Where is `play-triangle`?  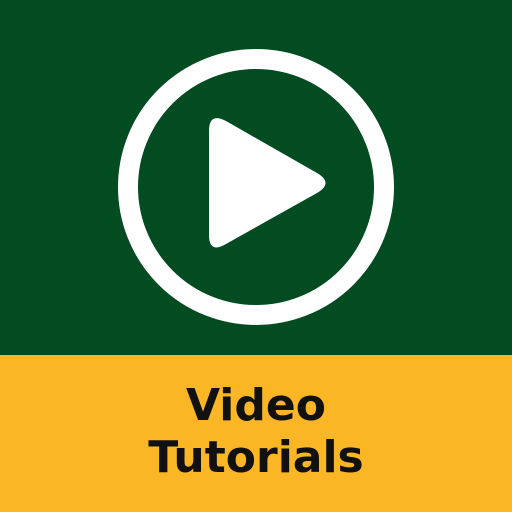
play-triangle is located at coordinates (267, 183).